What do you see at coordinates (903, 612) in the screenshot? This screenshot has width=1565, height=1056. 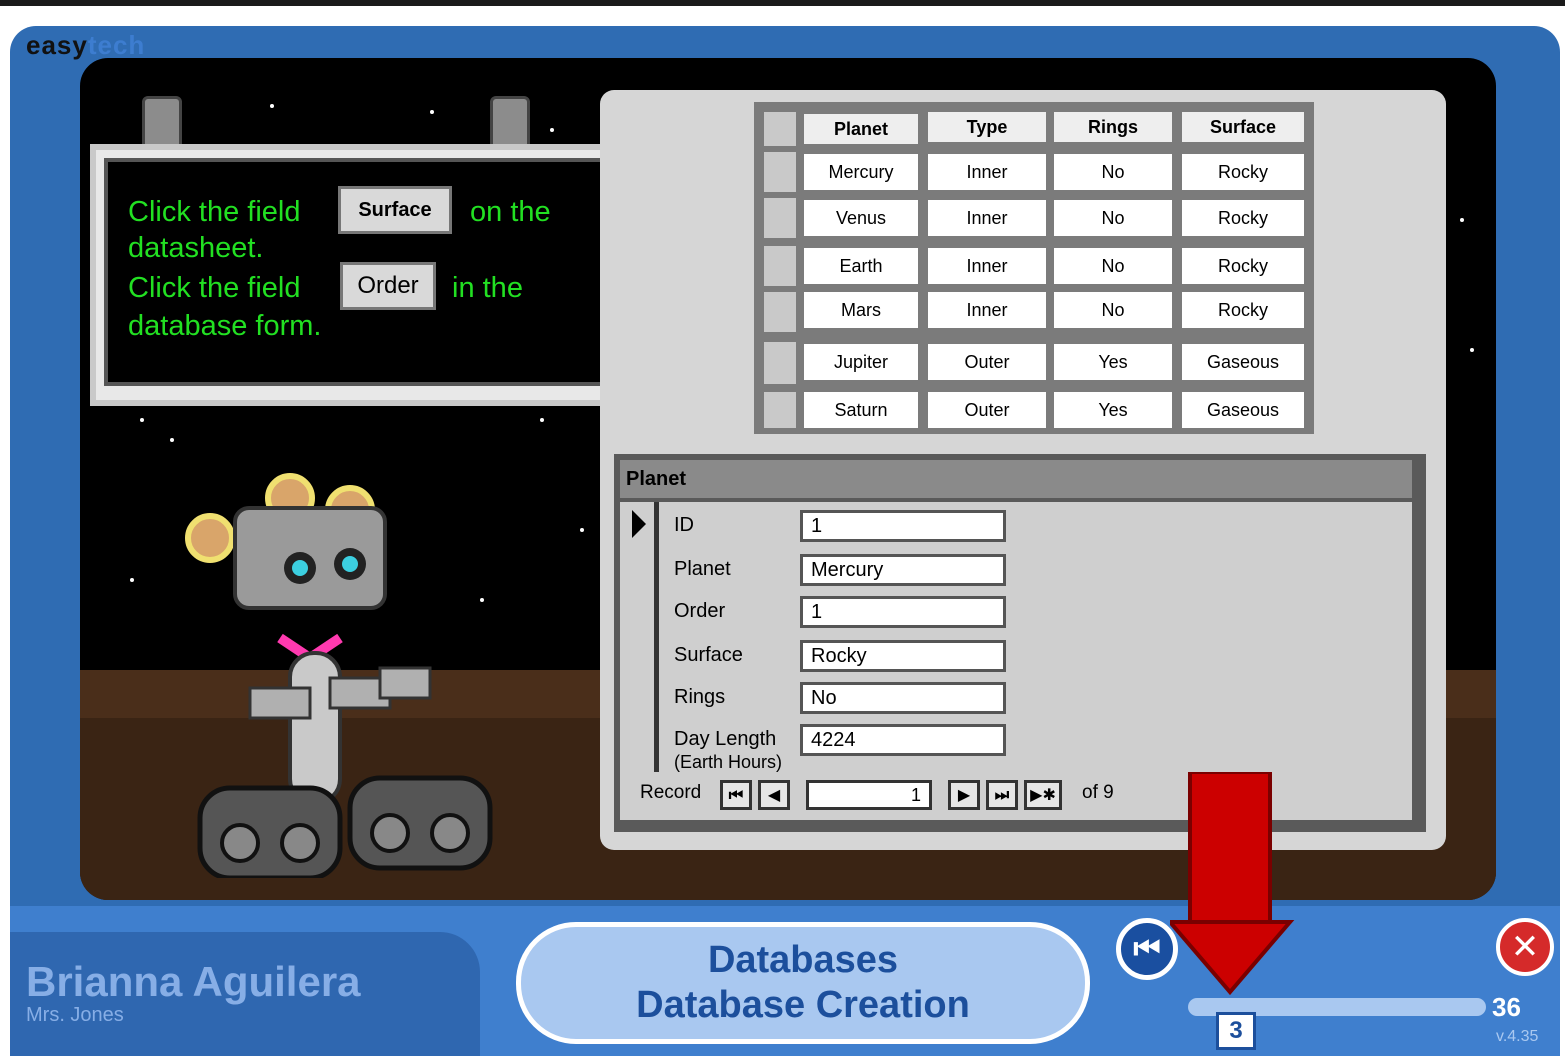 I see `order-field: 1` at bounding box center [903, 612].